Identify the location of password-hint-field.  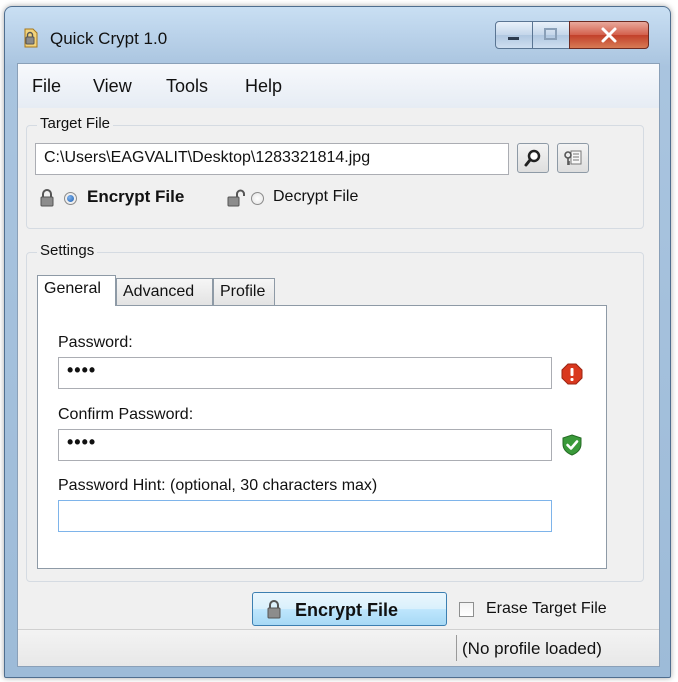
(305, 516).